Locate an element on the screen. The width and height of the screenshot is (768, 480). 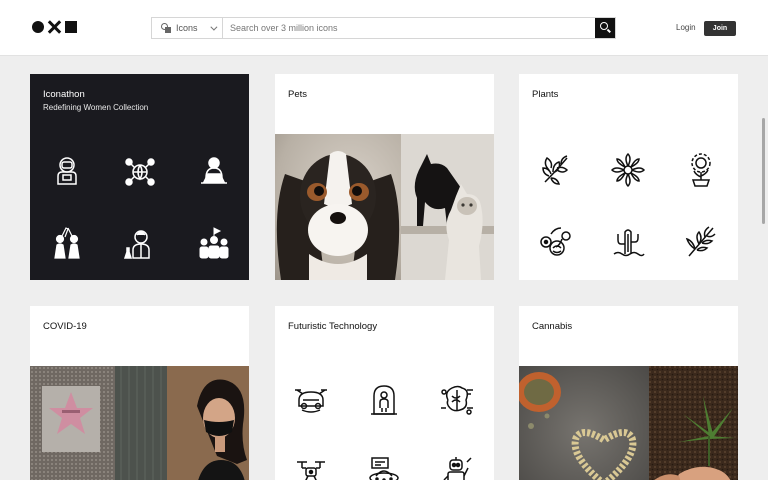
heart-hemp-photo is located at coordinates (584, 423).